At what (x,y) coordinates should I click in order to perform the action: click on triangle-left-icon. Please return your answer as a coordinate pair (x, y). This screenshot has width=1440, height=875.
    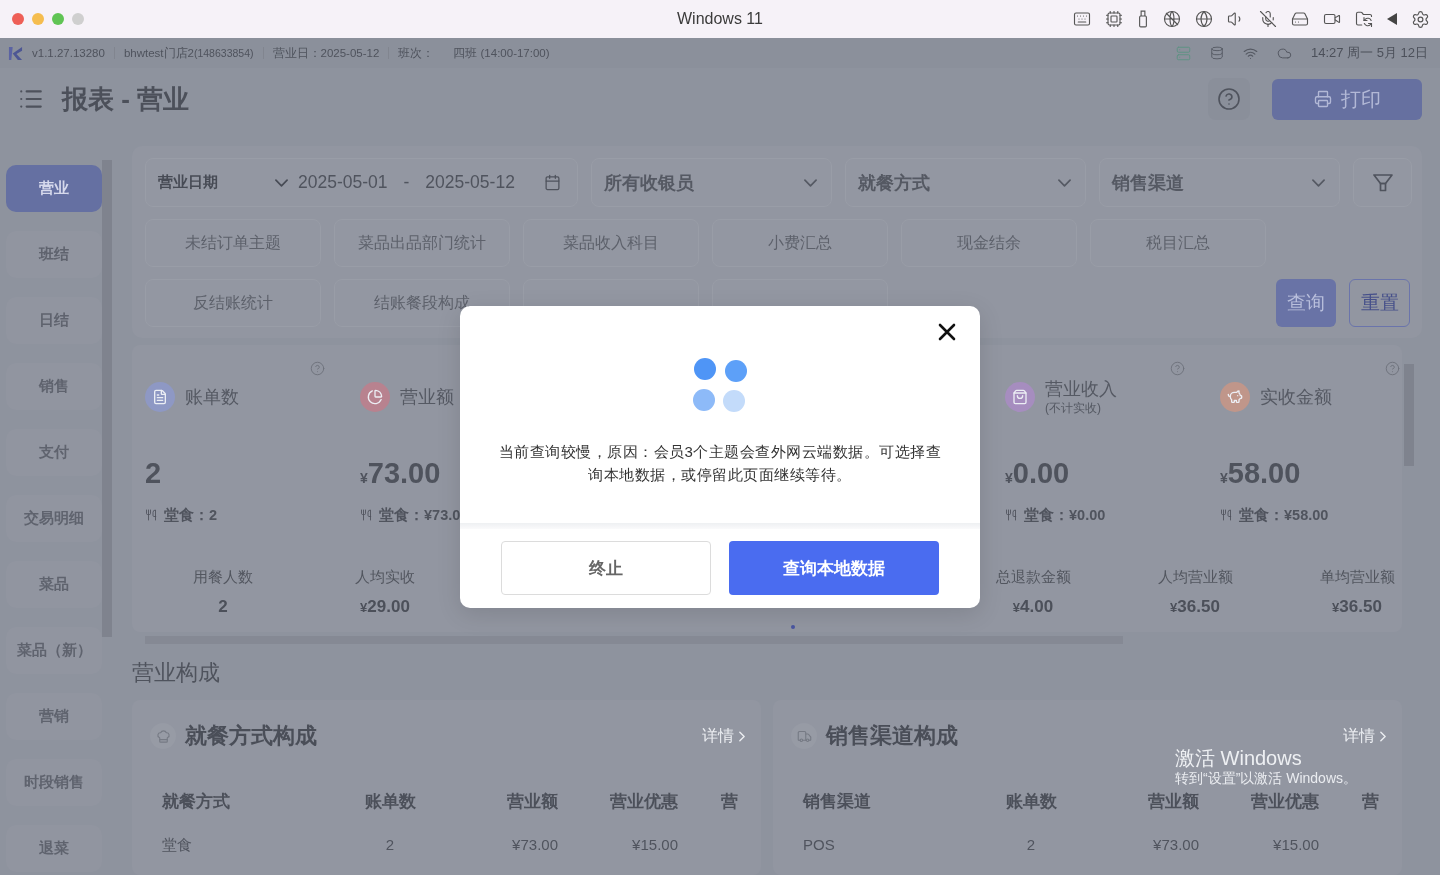
    Looking at the image, I should click on (1392, 19).